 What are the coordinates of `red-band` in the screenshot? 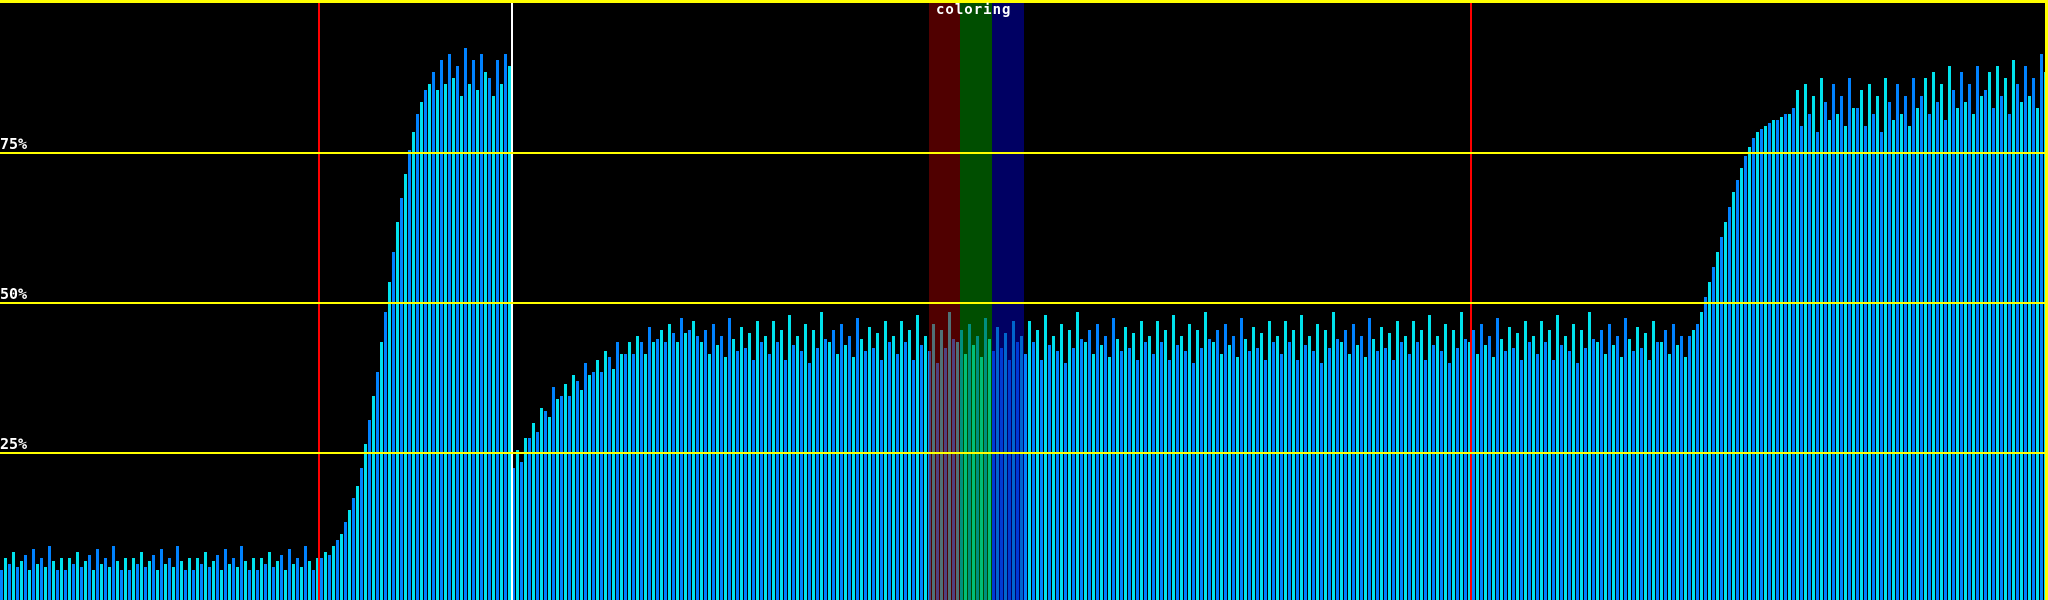 It's located at (944, 300).